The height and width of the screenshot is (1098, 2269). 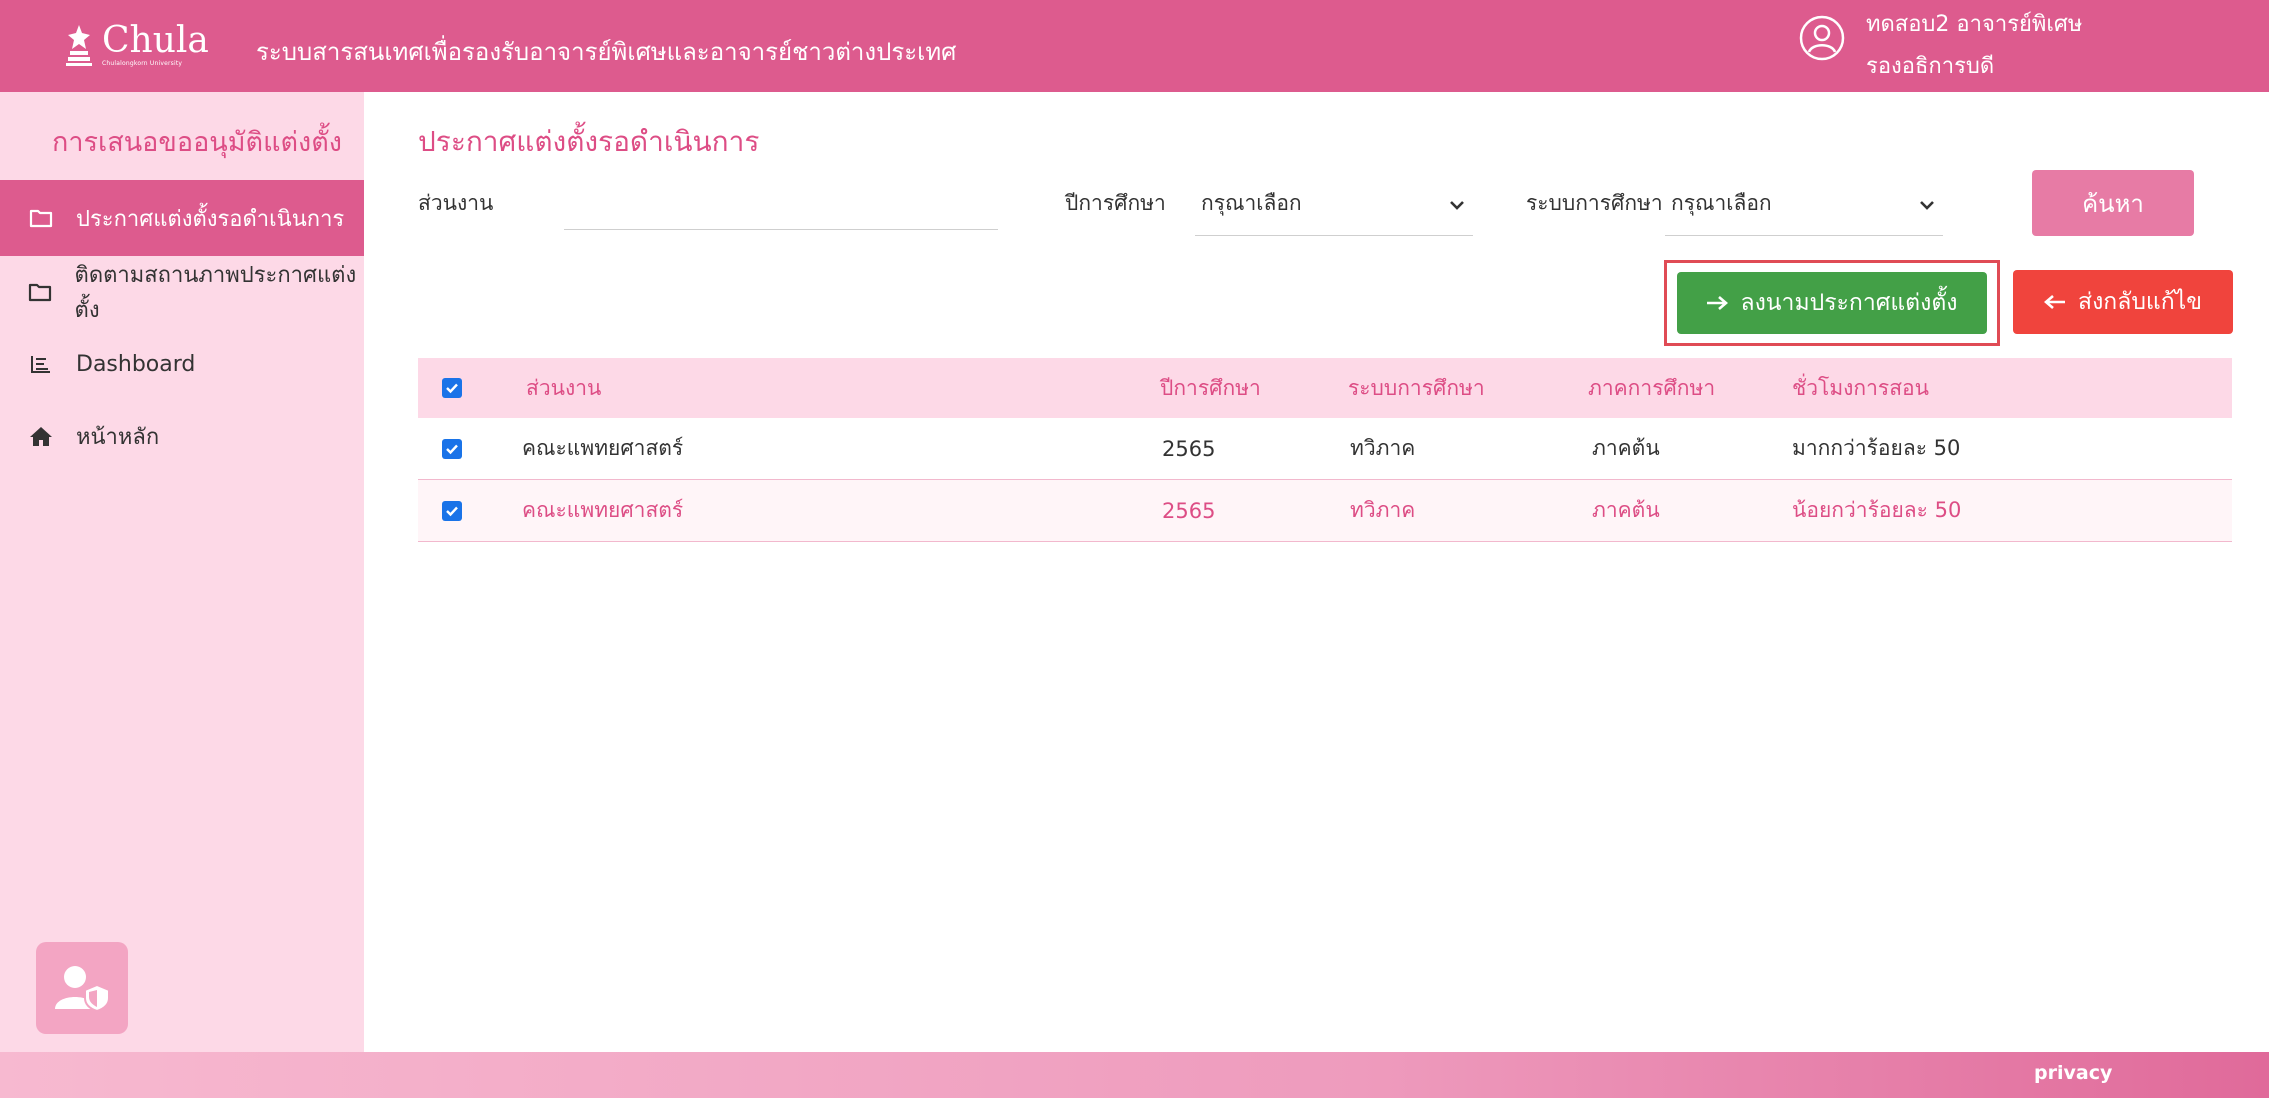 I want to click on chula-logo: Chula Chulalongkorn University, so click(x=136, y=44).